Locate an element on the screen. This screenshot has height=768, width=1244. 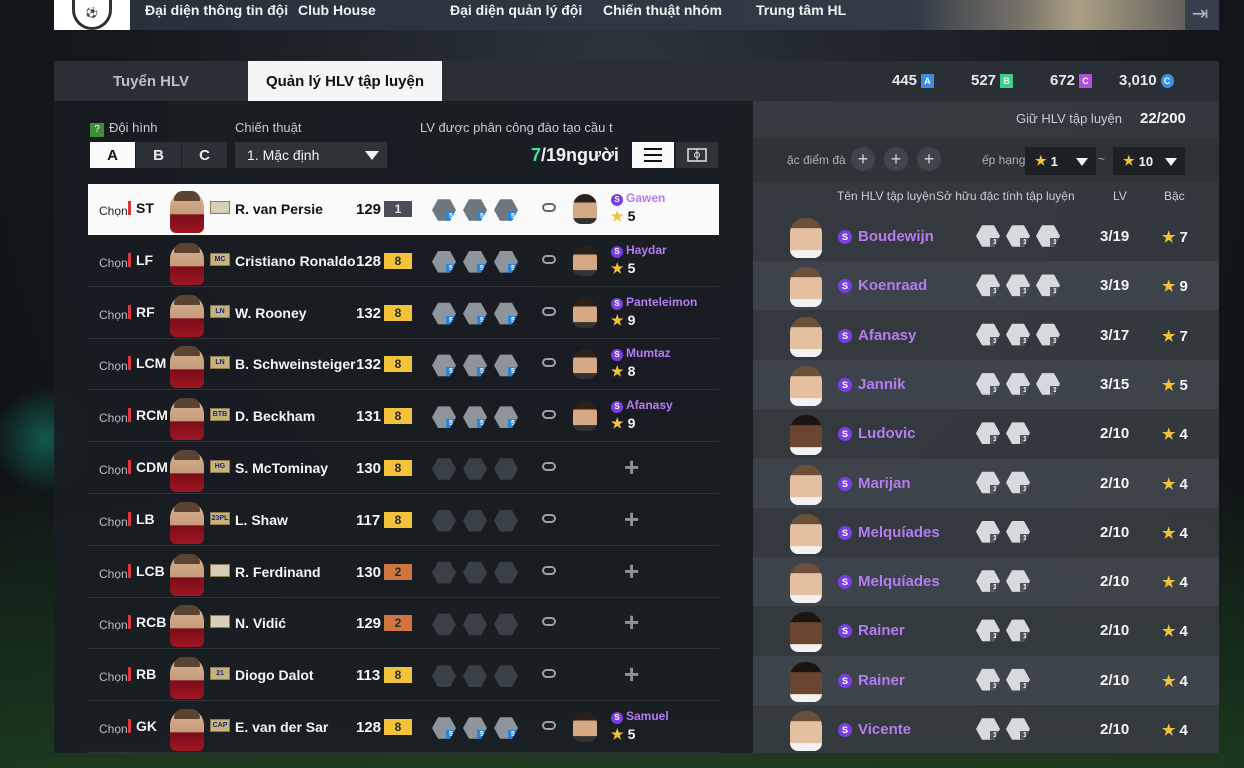
min-star-dropdown: ★ 1 is located at coordinates (1060, 161).